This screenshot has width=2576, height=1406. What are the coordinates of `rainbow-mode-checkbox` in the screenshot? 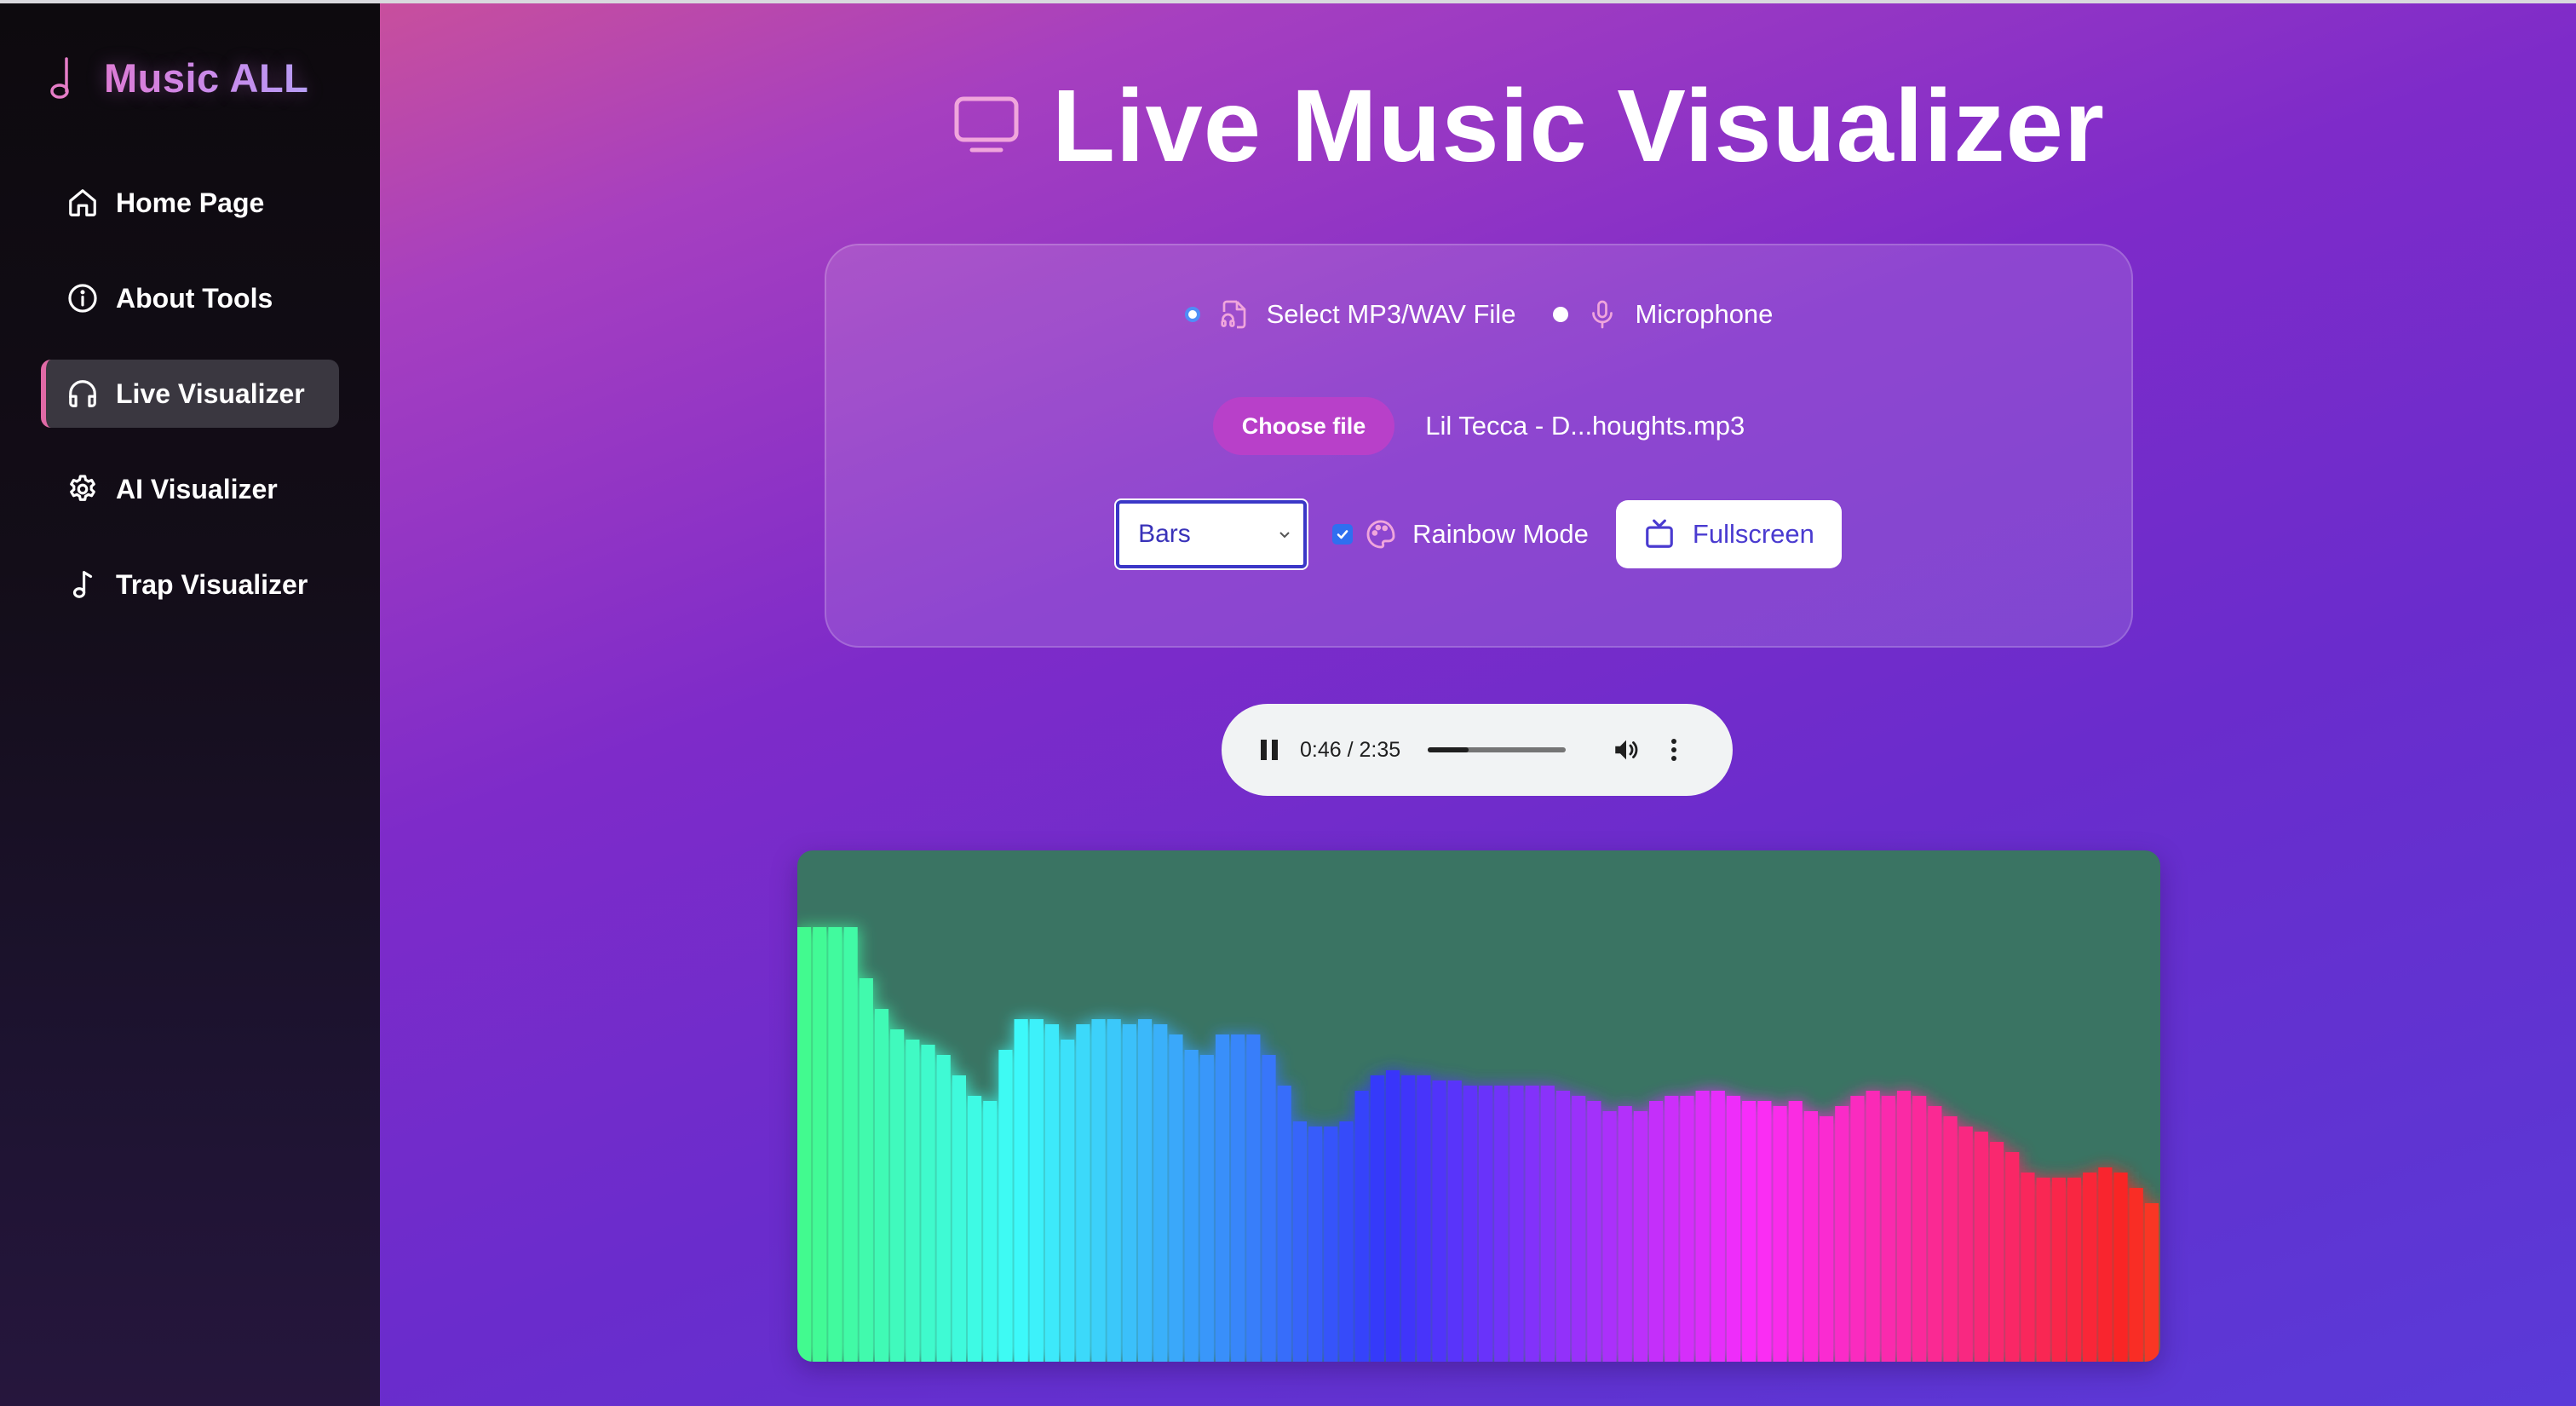 It's located at (1343, 534).